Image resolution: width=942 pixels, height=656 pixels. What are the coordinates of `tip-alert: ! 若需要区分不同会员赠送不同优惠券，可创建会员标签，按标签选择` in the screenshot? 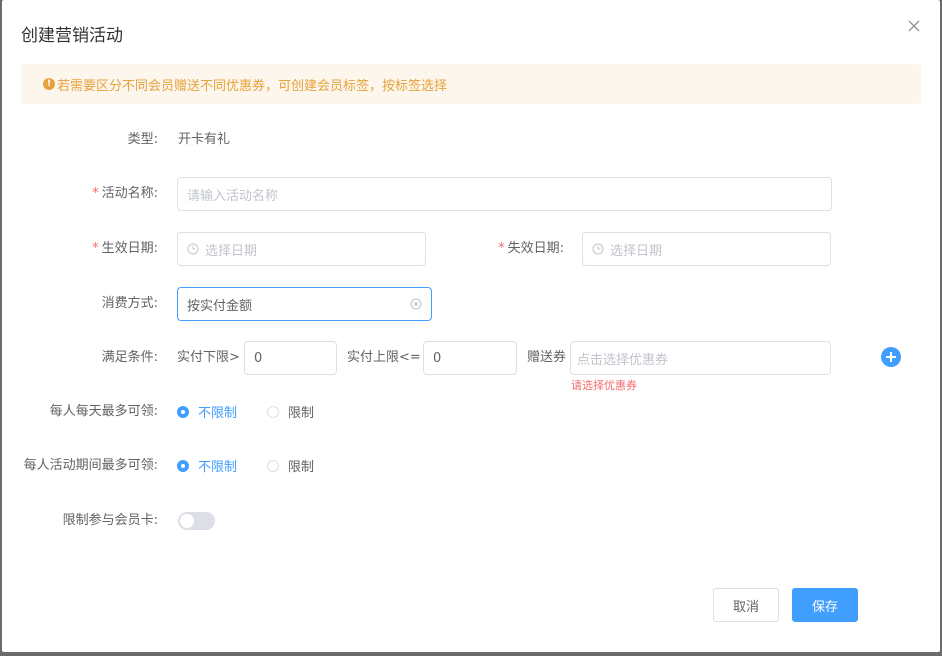 It's located at (471, 84).